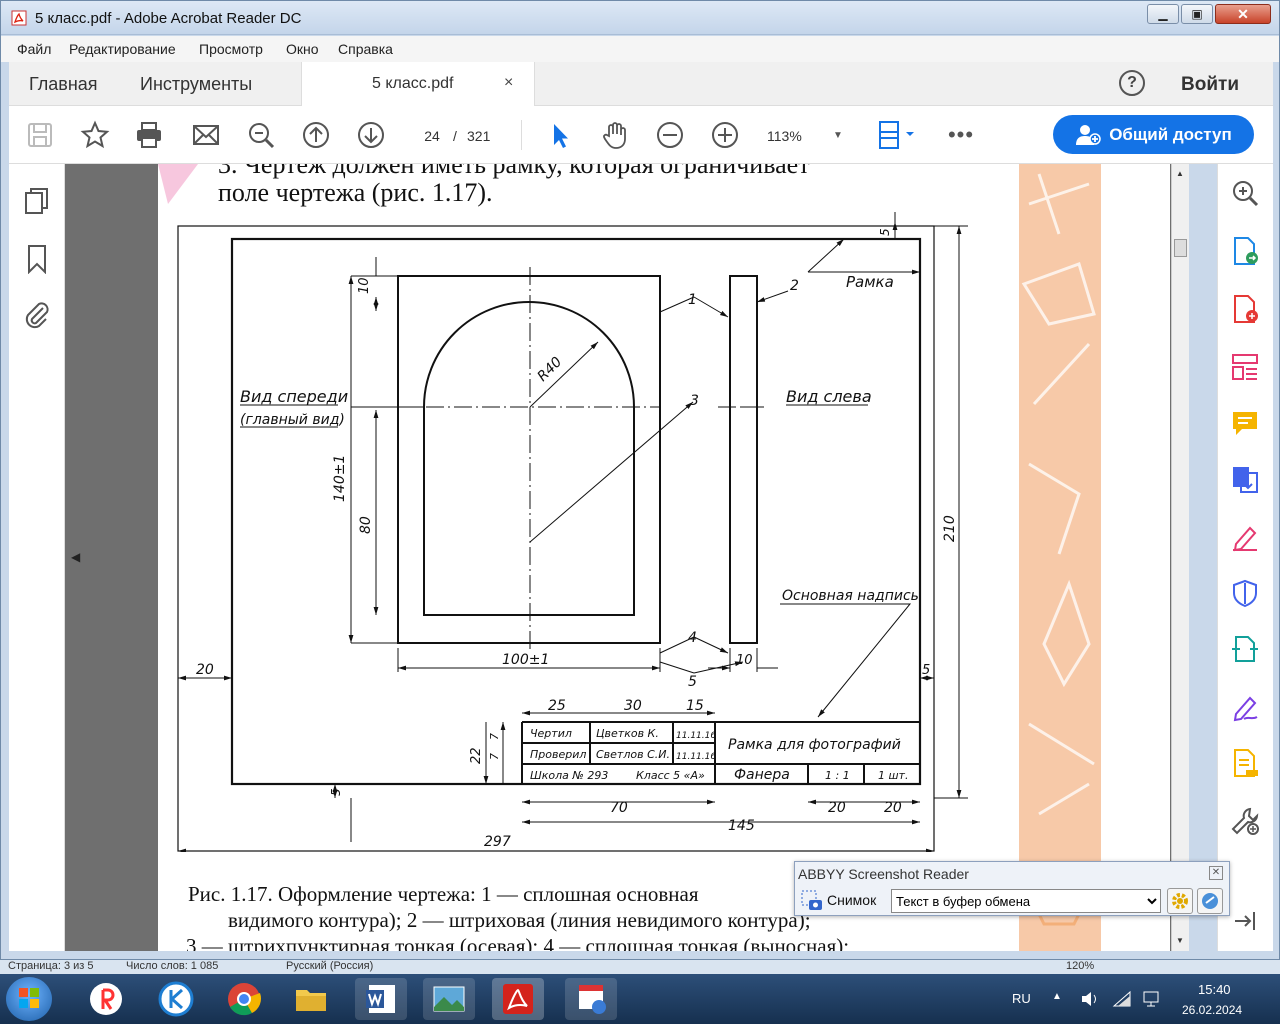 This screenshot has width=1280, height=1026. I want to click on menu-edit: Редактирование, so click(122, 49).